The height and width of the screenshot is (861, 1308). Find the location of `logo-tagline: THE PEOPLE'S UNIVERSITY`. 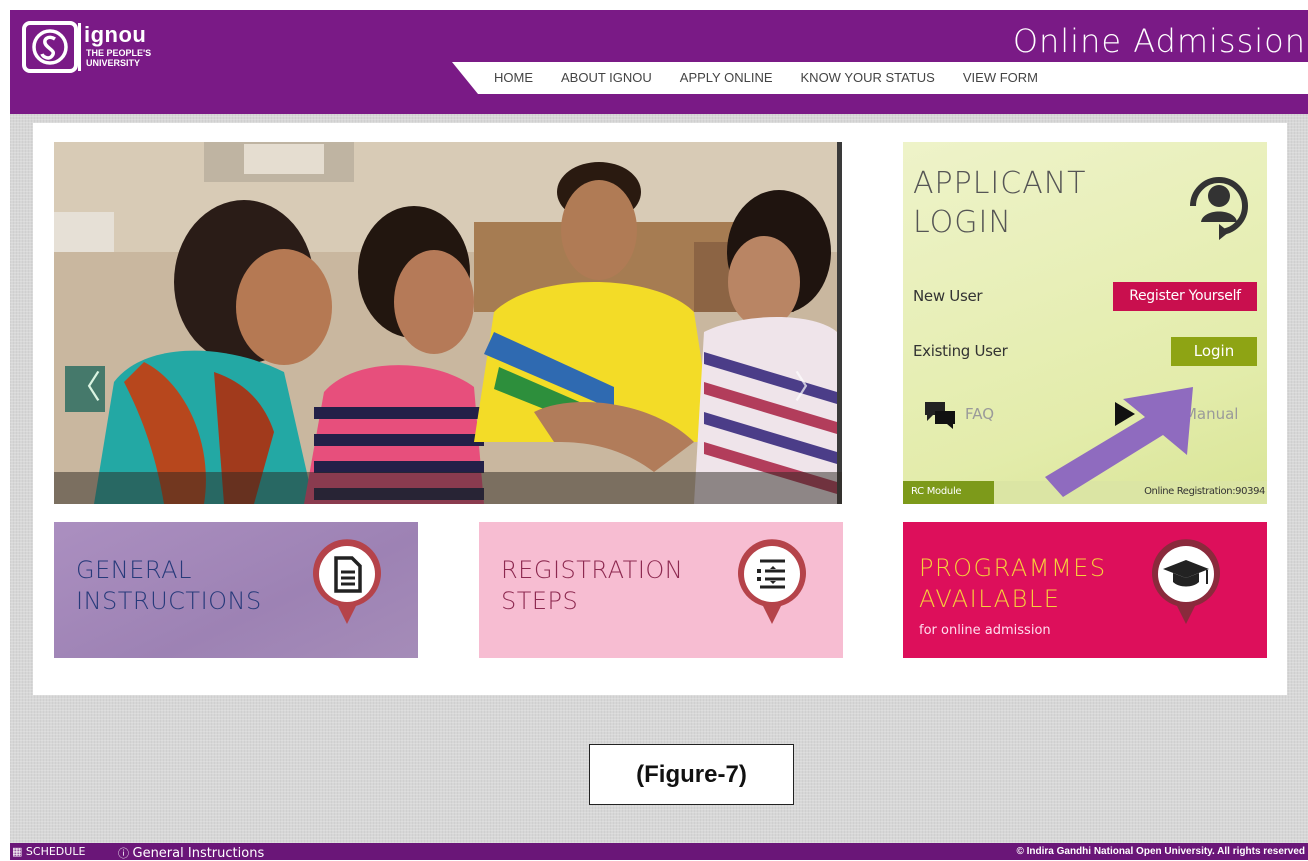

logo-tagline: THE PEOPLE'S UNIVERSITY is located at coordinates (118, 58).